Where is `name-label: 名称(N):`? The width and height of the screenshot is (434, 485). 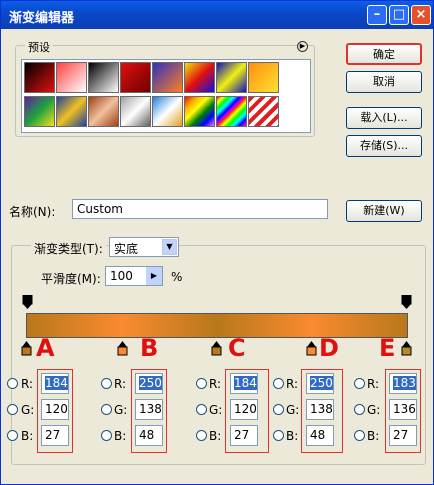
name-label: 名称(N): is located at coordinates (32, 212).